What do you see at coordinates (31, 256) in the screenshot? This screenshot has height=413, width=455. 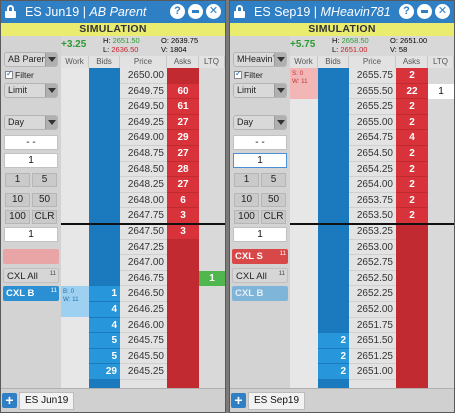 I see `cancel-sell-button` at bounding box center [31, 256].